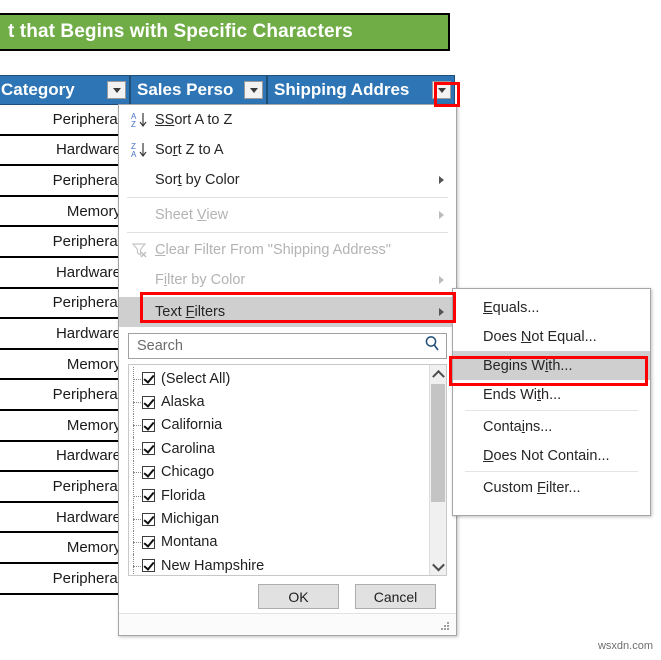 The width and height of the screenshot is (661, 660). Describe the element at coordinates (287, 180) in the screenshot. I see `menu-item-sort-by-color: Sort by Color` at that location.